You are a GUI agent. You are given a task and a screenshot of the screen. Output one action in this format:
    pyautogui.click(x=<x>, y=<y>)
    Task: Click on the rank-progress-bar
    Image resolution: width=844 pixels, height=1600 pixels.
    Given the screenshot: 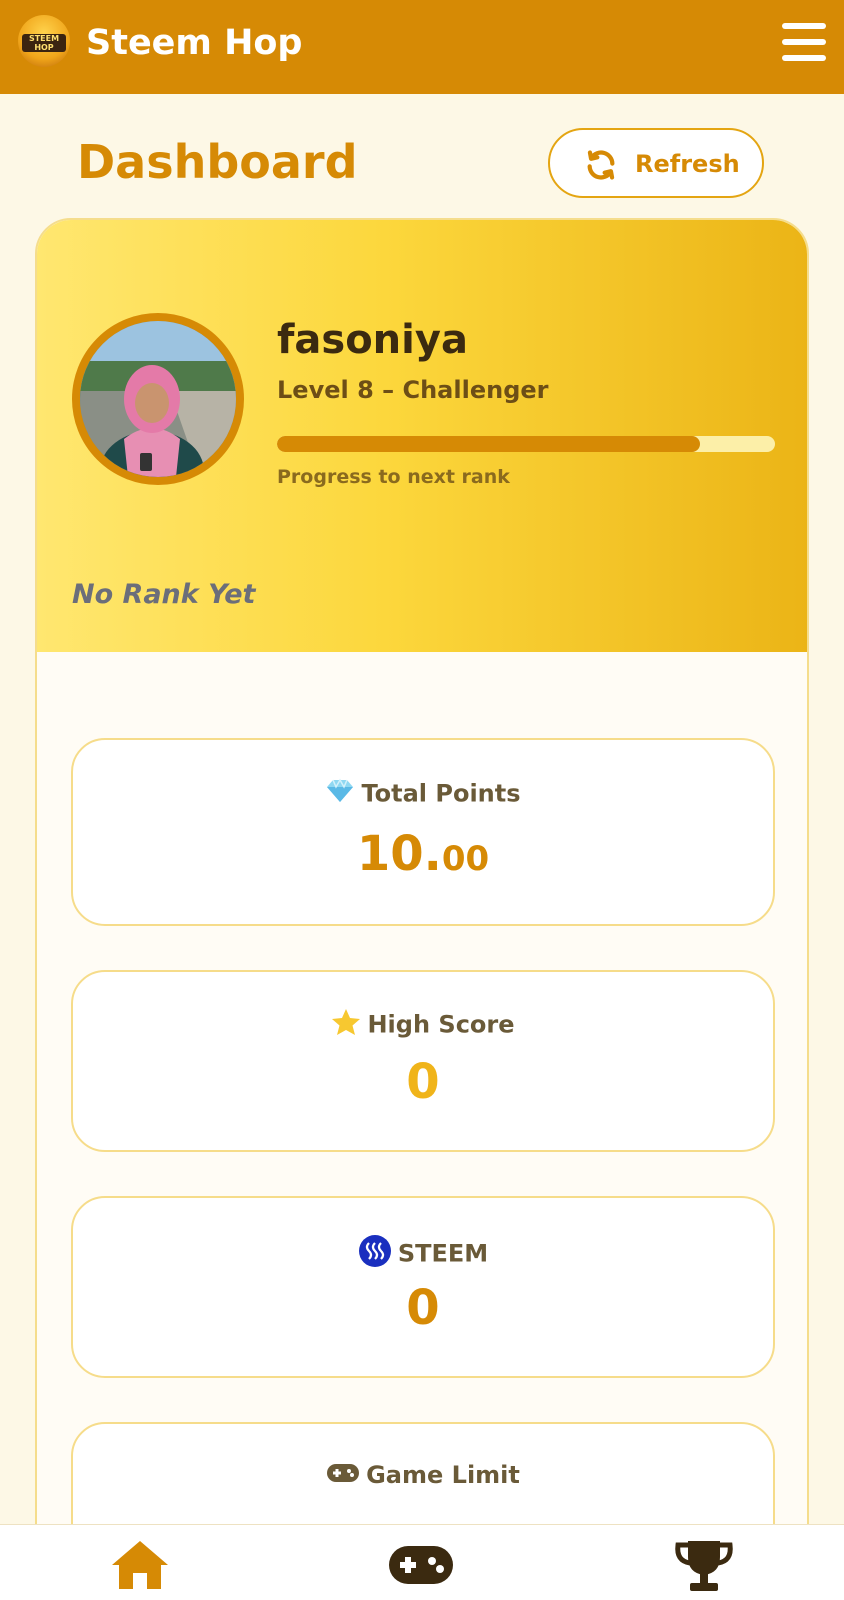 What is the action you would take?
    pyautogui.click(x=526, y=444)
    